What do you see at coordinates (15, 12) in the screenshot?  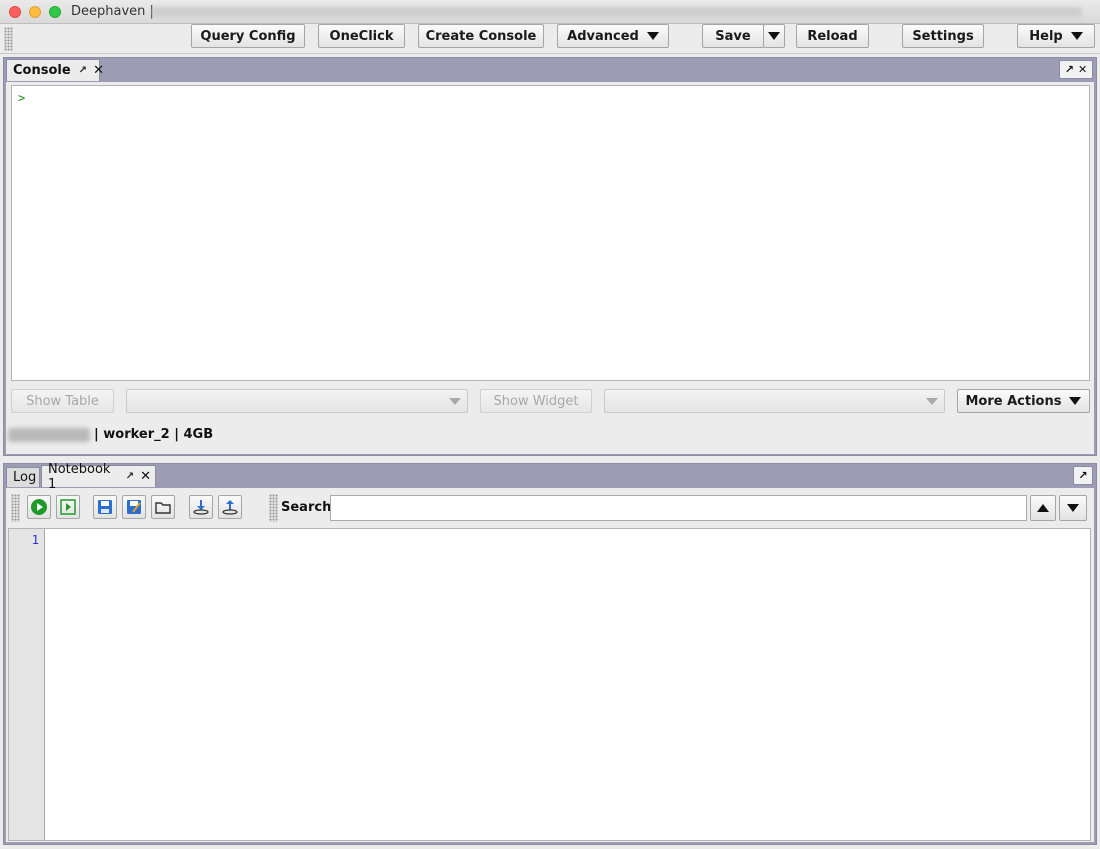 I see `close-window-button` at bounding box center [15, 12].